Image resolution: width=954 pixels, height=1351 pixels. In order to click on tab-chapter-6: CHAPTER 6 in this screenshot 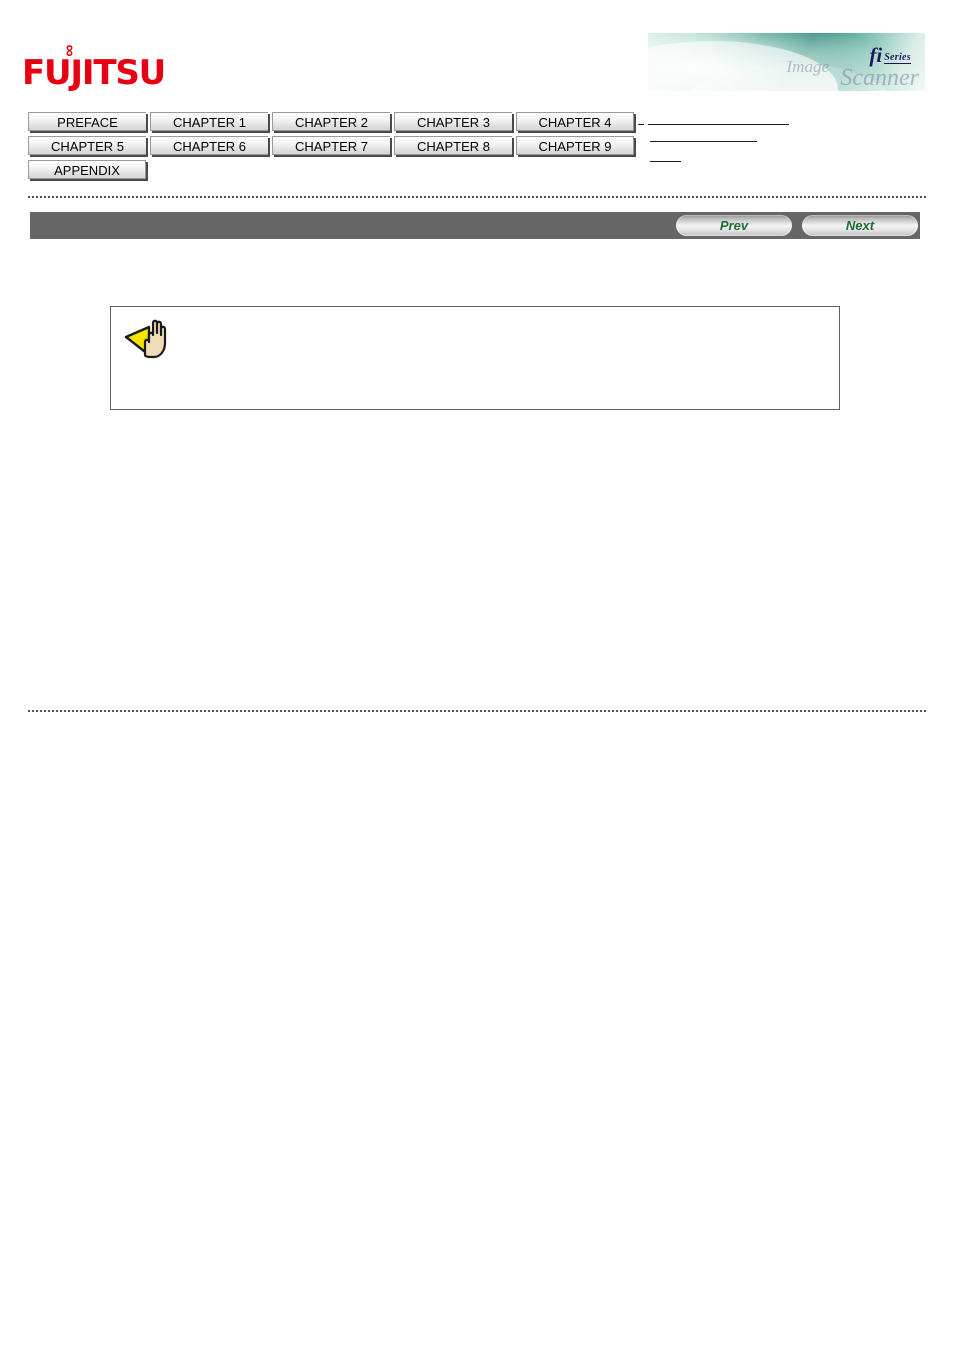, I will do `click(209, 145)`.